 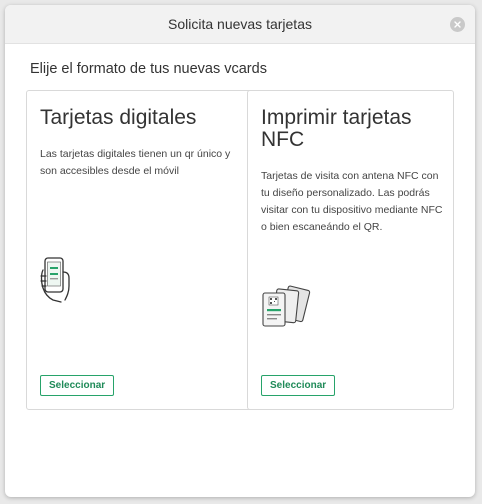 What do you see at coordinates (286, 306) in the screenshot?
I see `nfc-cards-icon` at bounding box center [286, 306].